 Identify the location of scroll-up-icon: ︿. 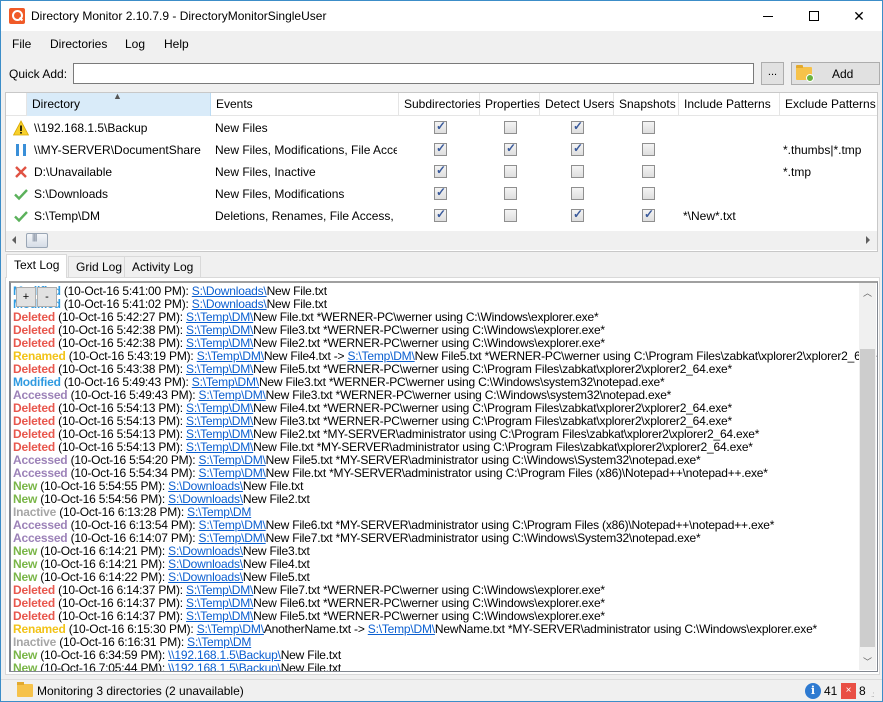
(867, 292).